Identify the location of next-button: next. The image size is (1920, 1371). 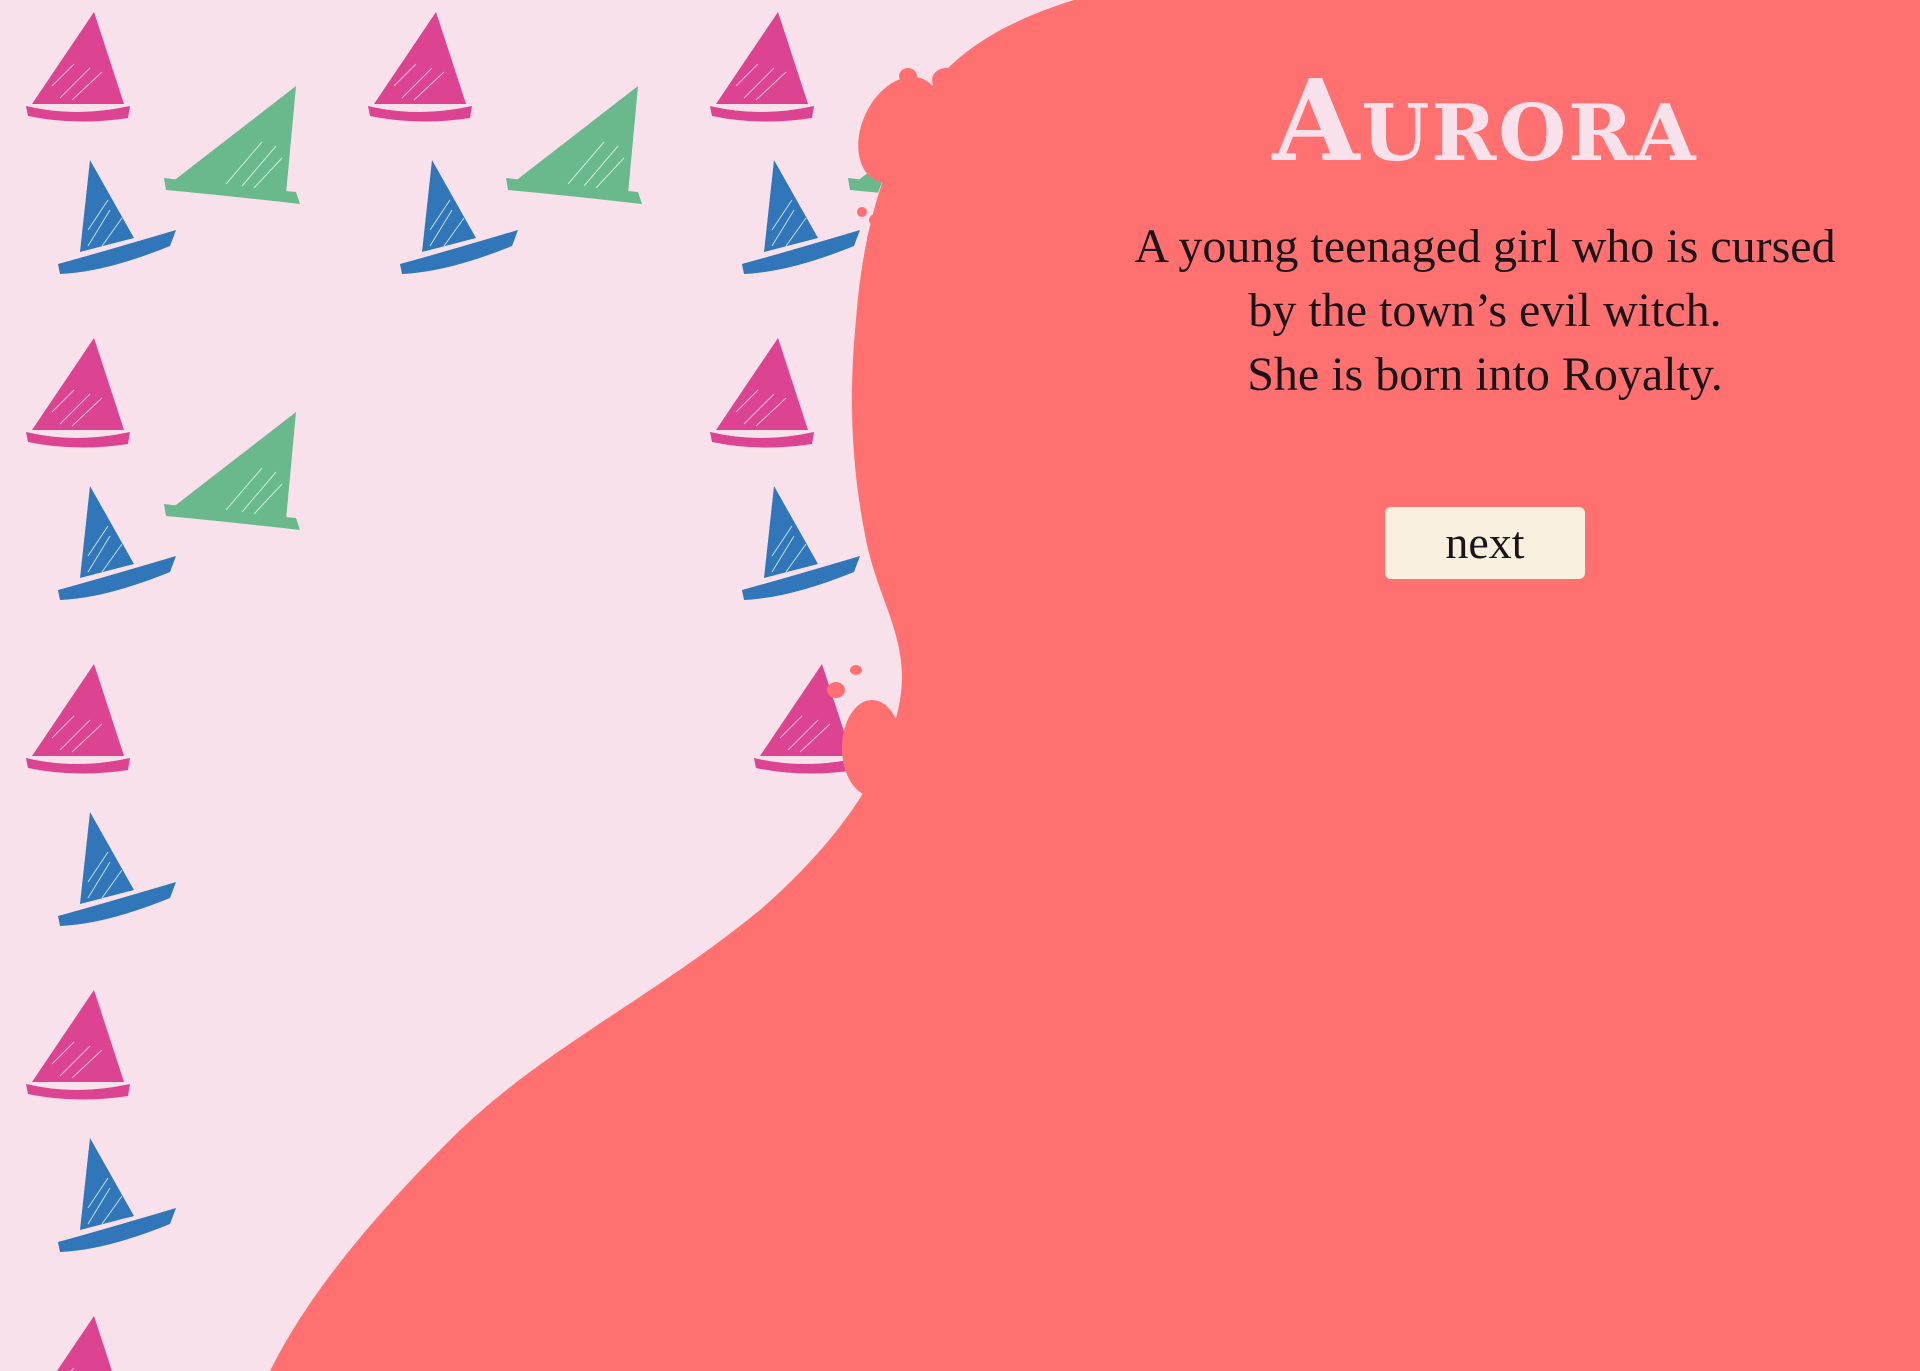
(1485, 543).